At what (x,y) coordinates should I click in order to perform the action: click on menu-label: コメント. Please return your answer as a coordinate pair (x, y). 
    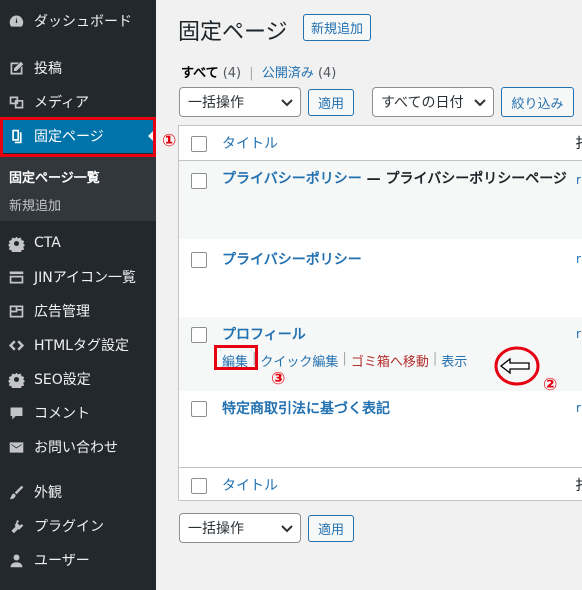
    Looking at the image, I should click on (62, 414).